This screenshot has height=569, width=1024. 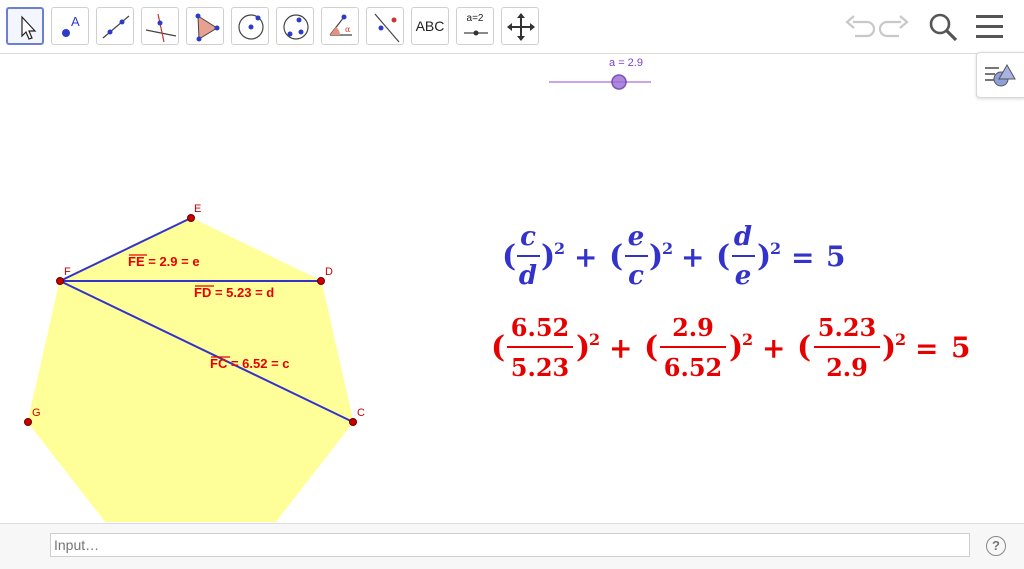 I want to click on line-tool-button, so click(x=115, y=26).